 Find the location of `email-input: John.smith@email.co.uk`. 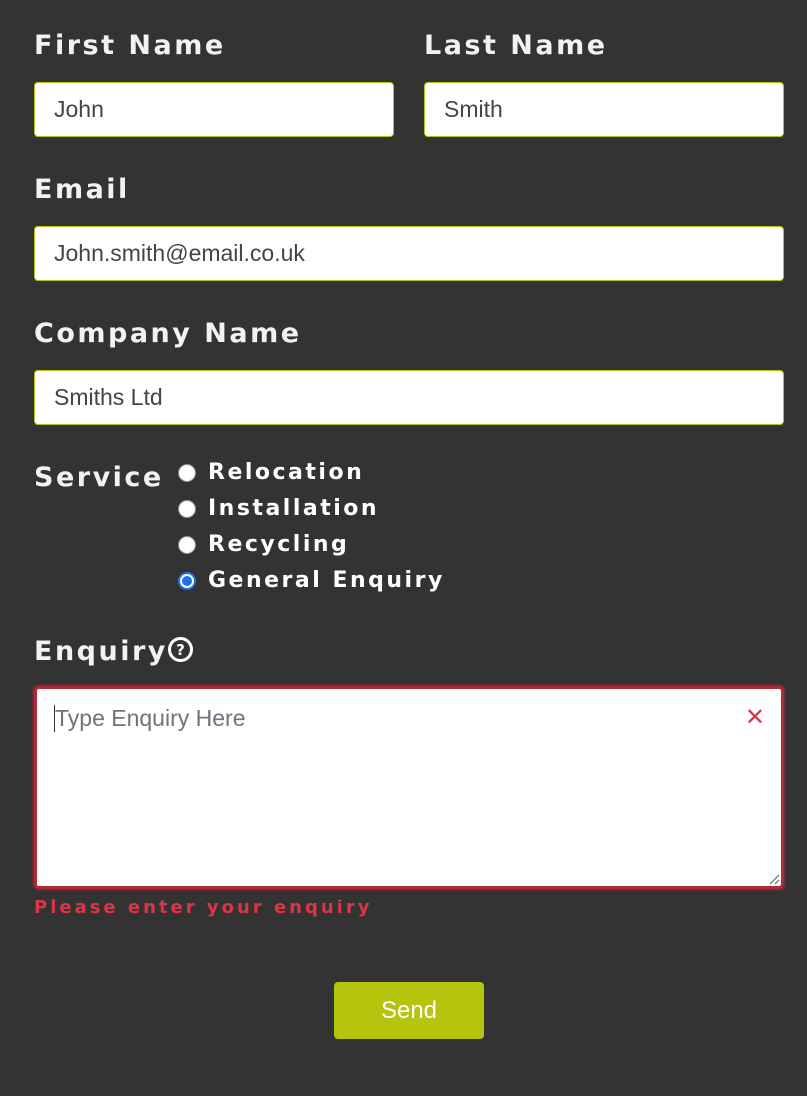

email-input: John.smith@email.co.uk is located at coordinates (409, 253).